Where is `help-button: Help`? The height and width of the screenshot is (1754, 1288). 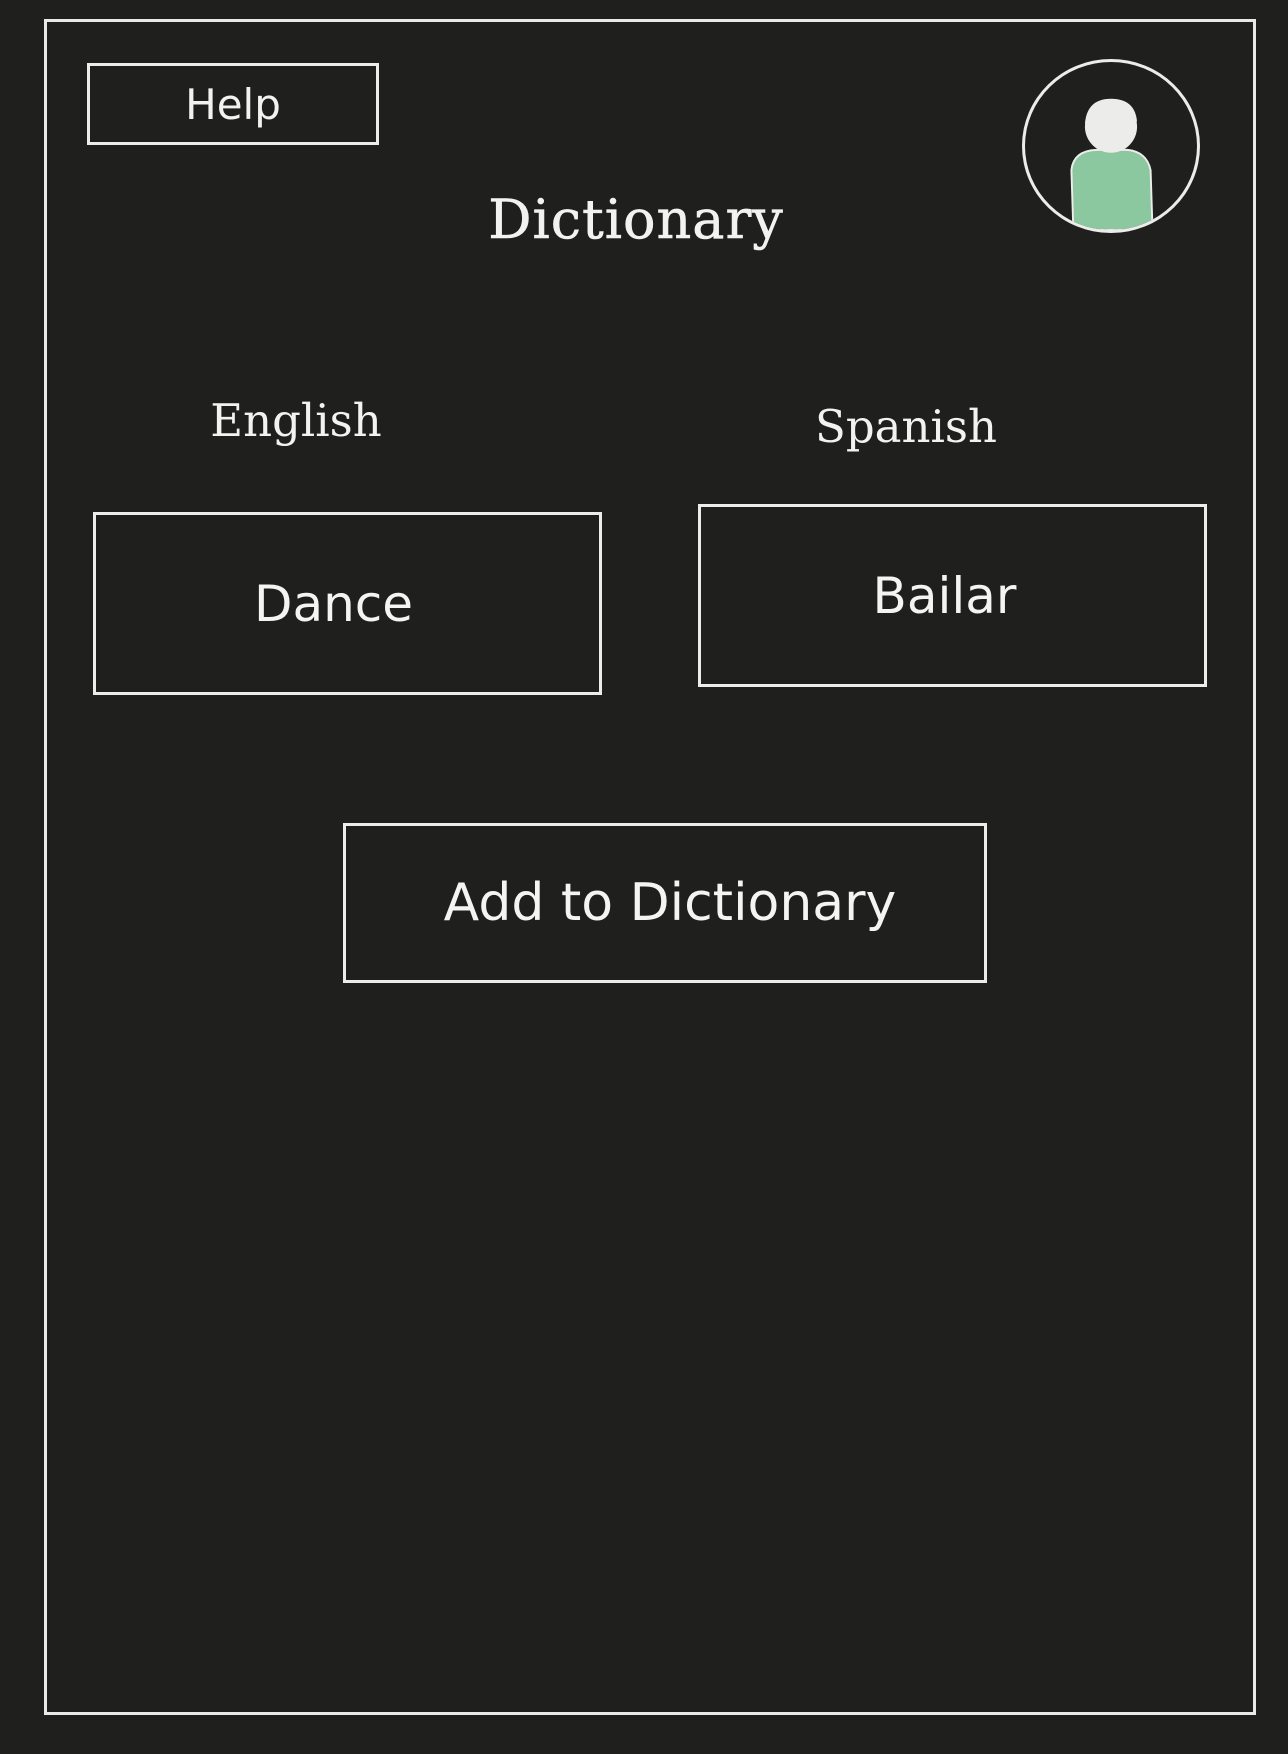 help-button: Help is located at coordinates (233, 104).